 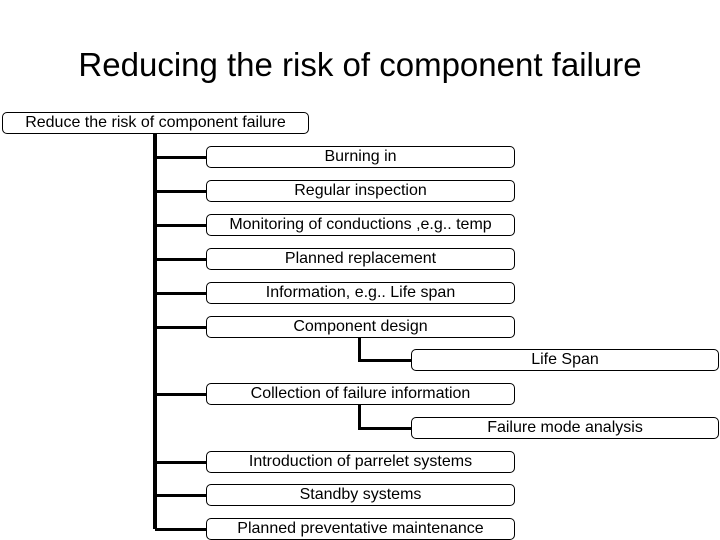 I want to click on child-node: Life Span, so click(x=565, y=360).